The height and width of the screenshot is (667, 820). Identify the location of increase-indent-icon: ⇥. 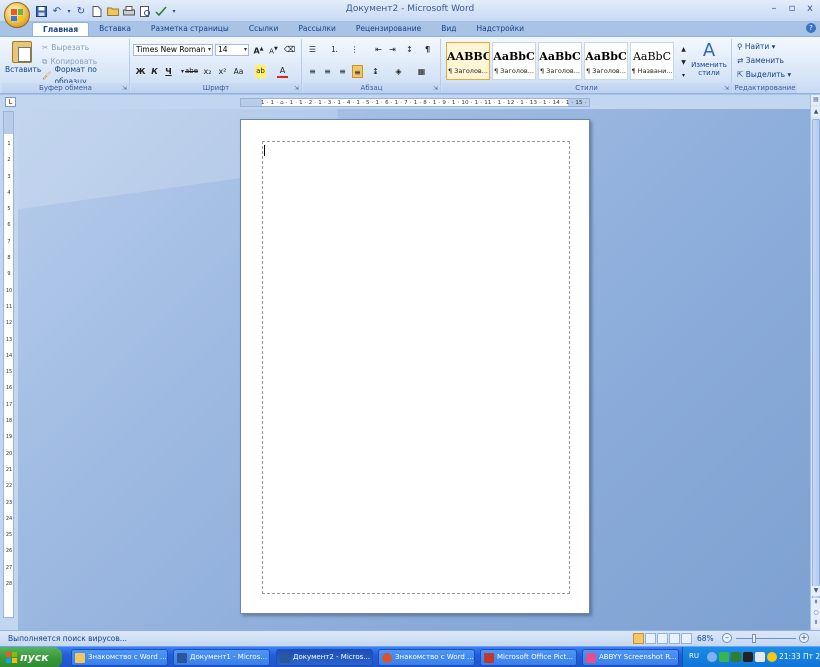
(392, 49).